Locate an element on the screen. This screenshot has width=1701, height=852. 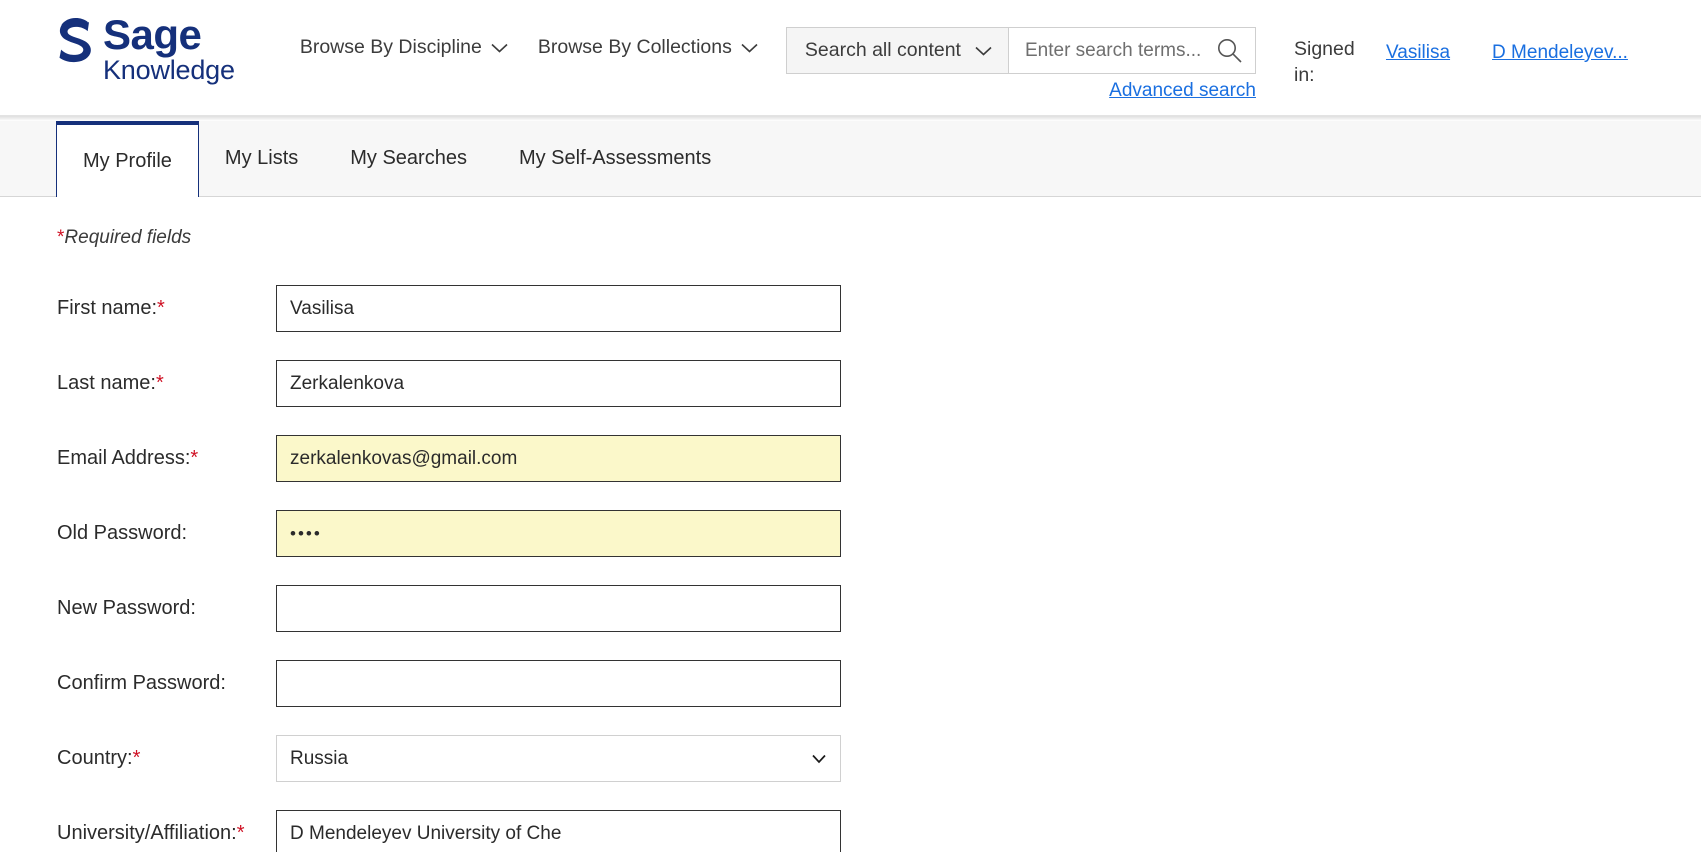
control-last-name is located at coordinates (558, 383).